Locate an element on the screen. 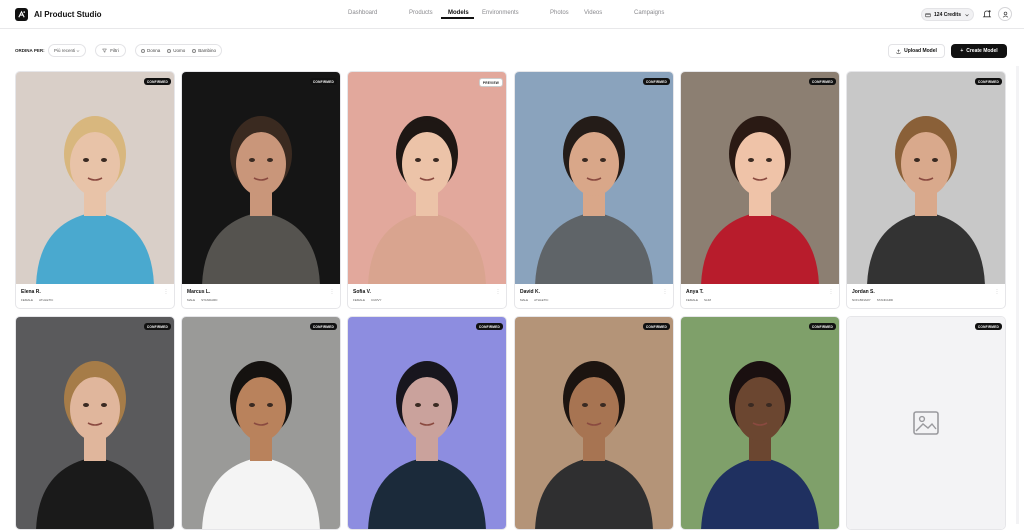 The width and height of the screenshot is (1024, 530). model-card: CONFIRMED Jordan S. NON-BINARY STANDARD ⋮ is located at coordinates (926, 190).